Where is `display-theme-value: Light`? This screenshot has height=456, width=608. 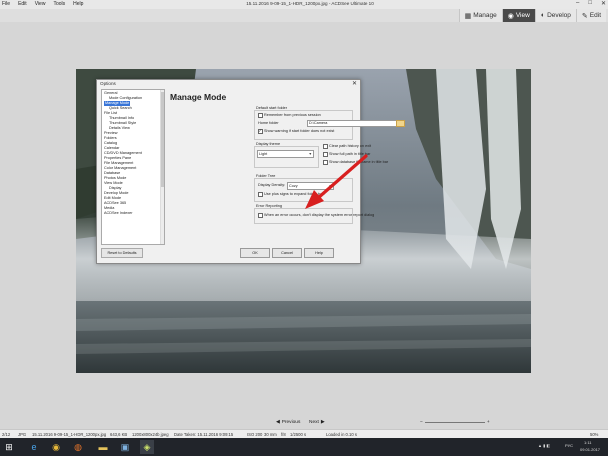
display-theme-value: Light is located at coordinates (263, 154).